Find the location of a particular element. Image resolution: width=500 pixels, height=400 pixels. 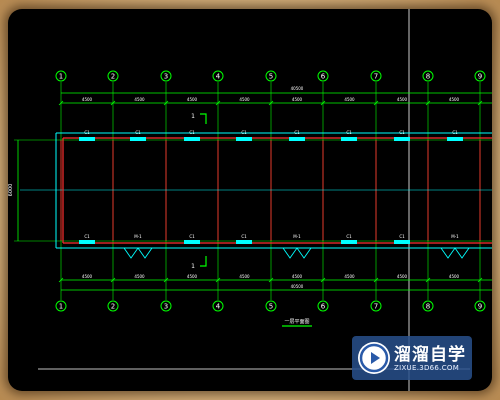

section-marker-label-top: 1 is located at coordinates (193, 116).